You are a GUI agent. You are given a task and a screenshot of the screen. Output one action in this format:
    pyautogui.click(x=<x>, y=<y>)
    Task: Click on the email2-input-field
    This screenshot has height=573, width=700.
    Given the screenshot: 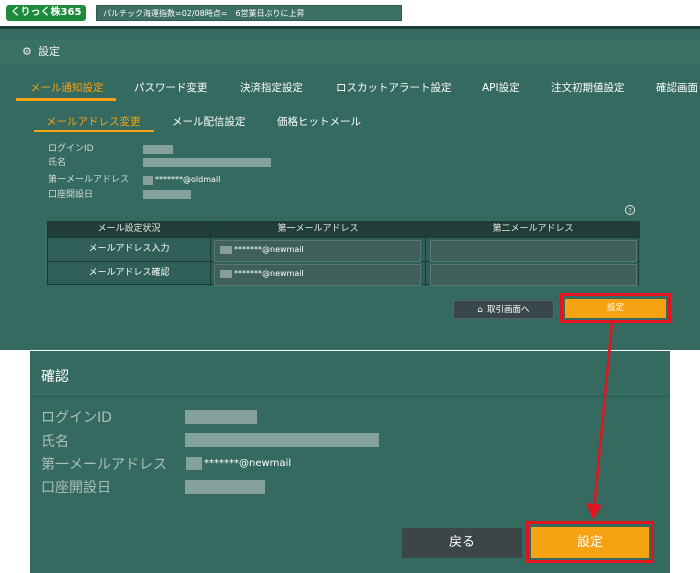 What is the action you would take?
    pyautogui.click(x=533, y=251)
    